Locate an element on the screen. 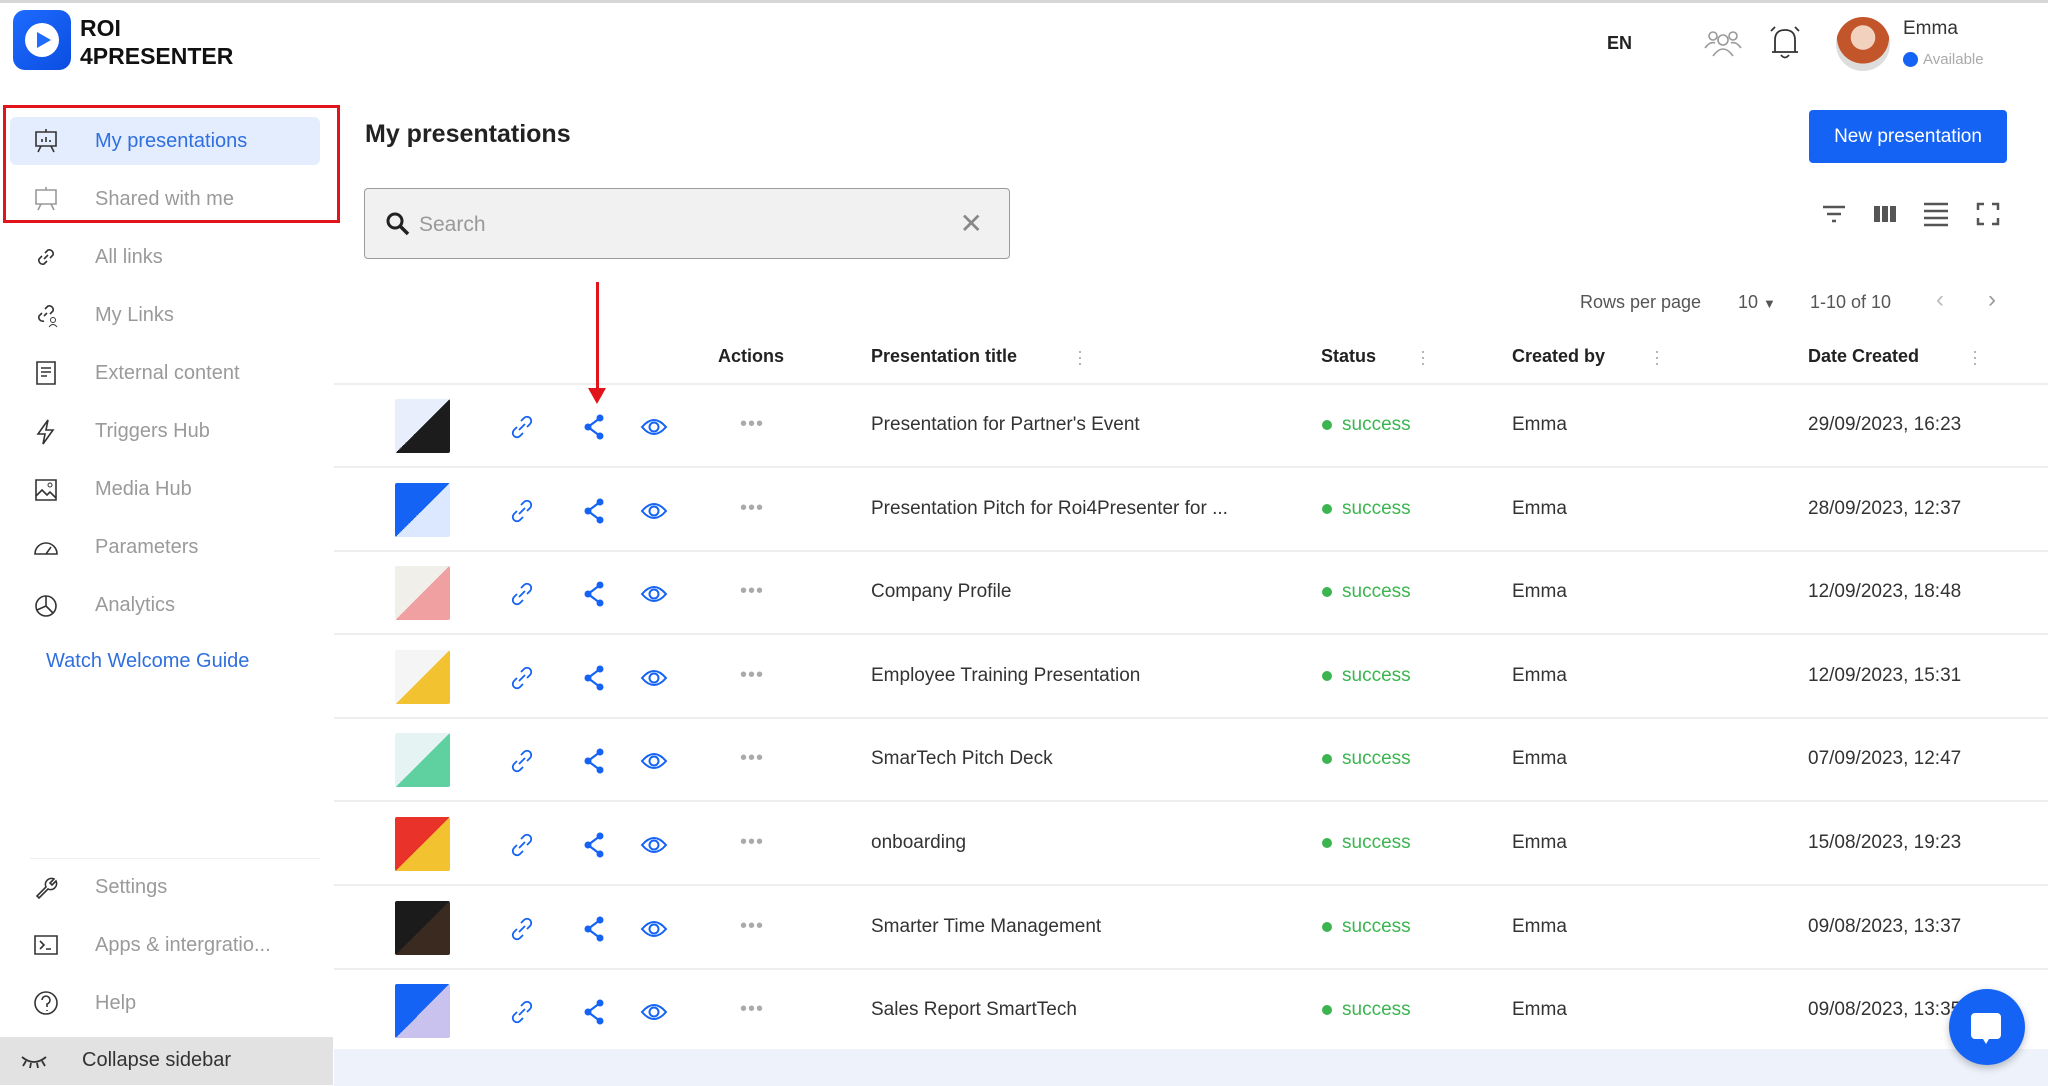 The image size is (2048, 1086). user-status: Available is located at coordinates (1943, 59).